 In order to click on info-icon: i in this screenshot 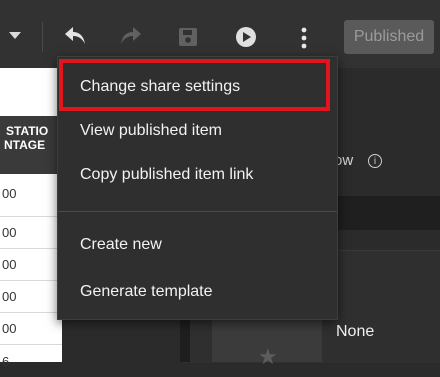, I will do `click(375, 161)`.